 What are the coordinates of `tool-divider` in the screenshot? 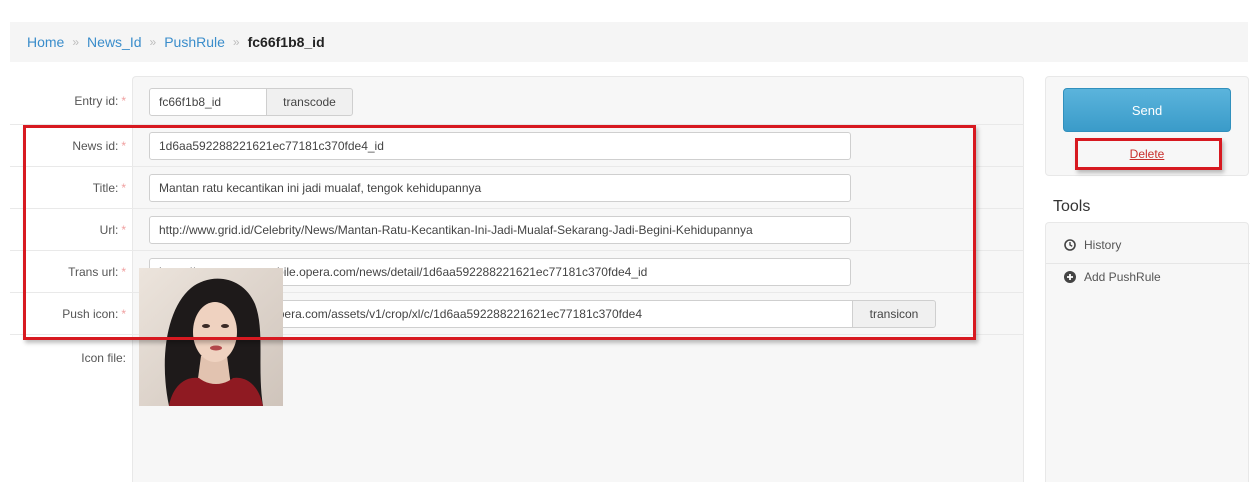 It's located at (1148, 263).